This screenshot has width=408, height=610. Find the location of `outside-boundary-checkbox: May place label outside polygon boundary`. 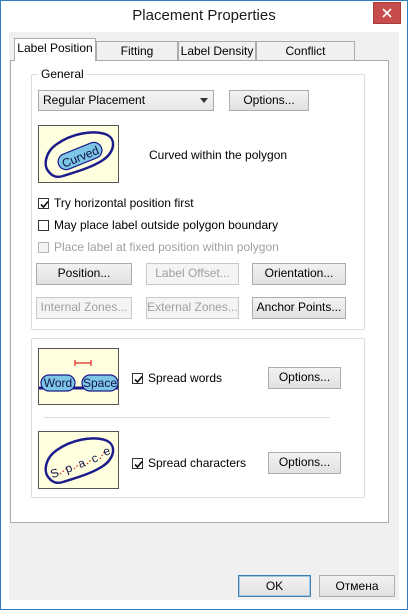

outside-boundary-checkbox: May place label outside polygon boundary is located at coordinates (158, 225).